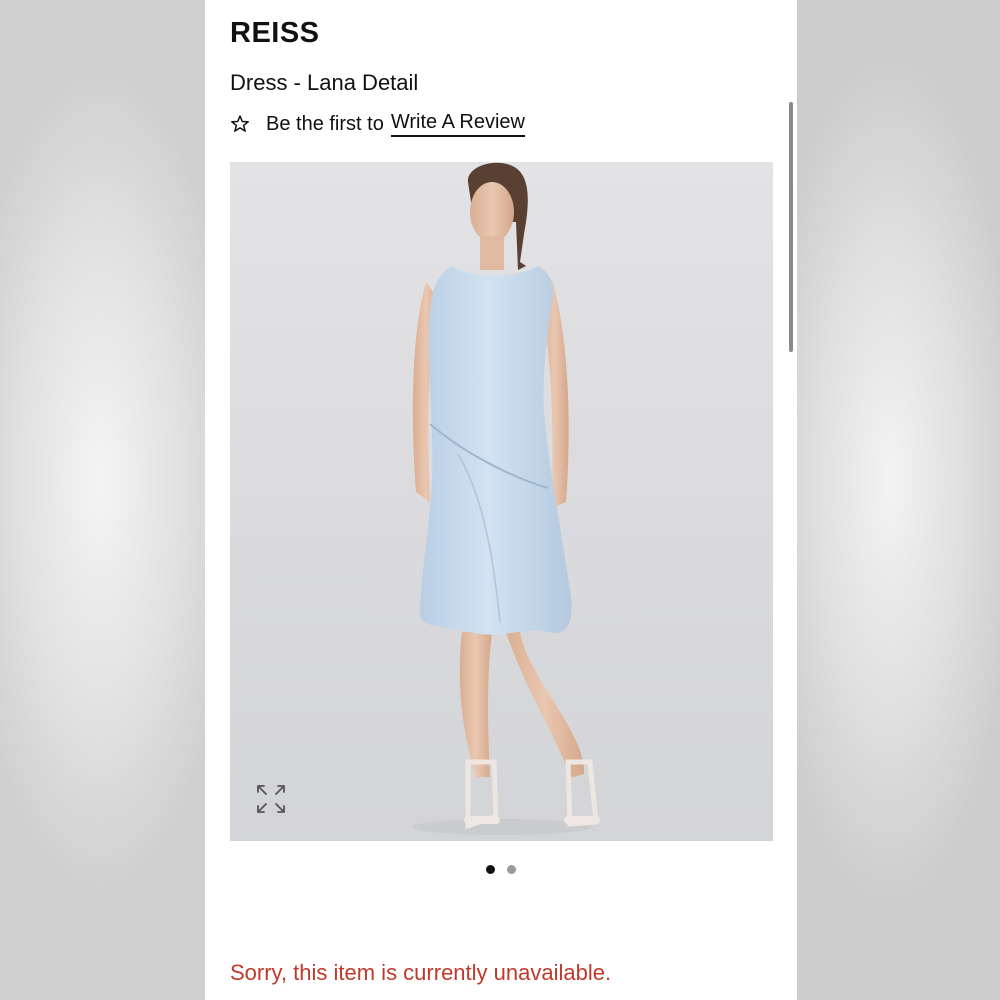 The image size is (1000, 1000). What do you see at coordinates (275, 33) in the screenshot?
I see `brand-name: REISS` at bounding box center [275, 33].